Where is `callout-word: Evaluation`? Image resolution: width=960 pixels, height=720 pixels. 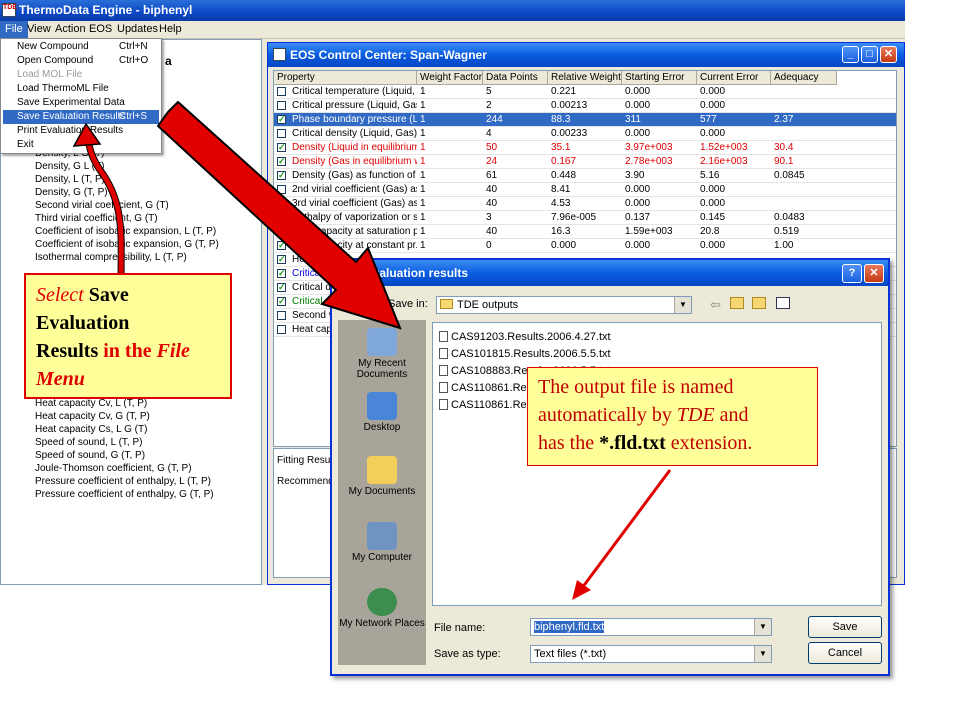 callout-word: Evaluation is located at coordinates (83, 323).